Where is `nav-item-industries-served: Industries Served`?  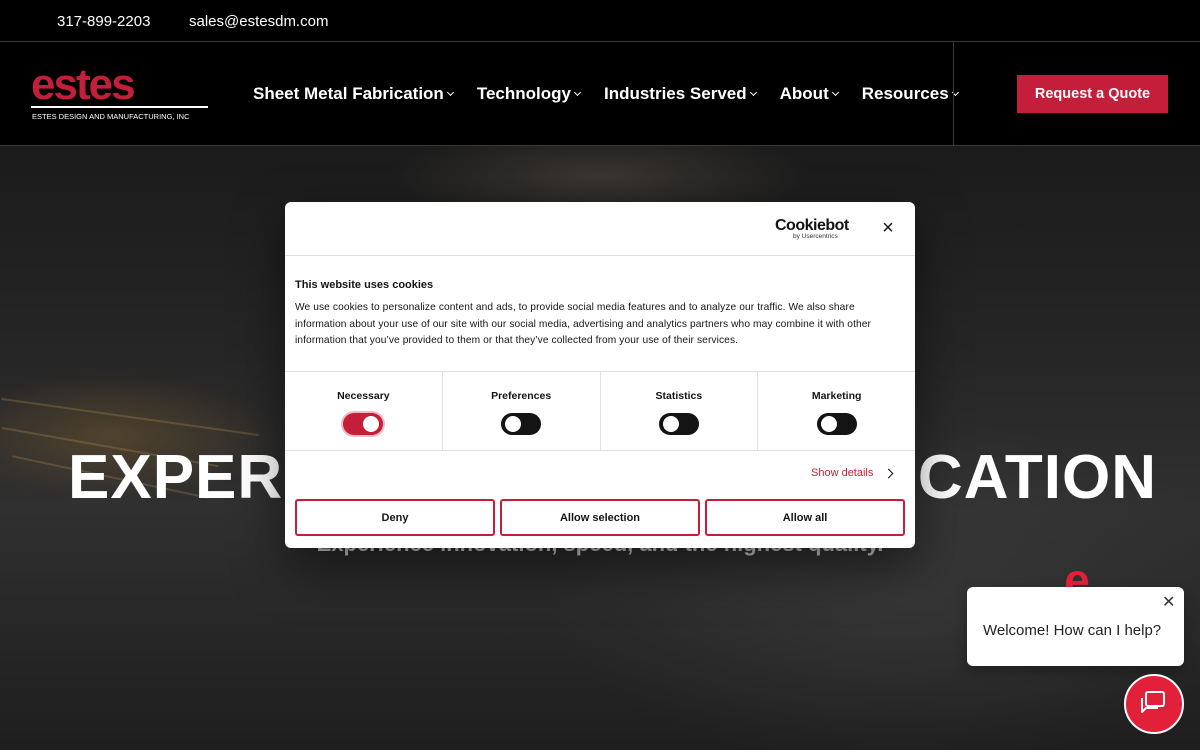 nav-item-industries-served: Industries Served is located at coordinates (680, 94).